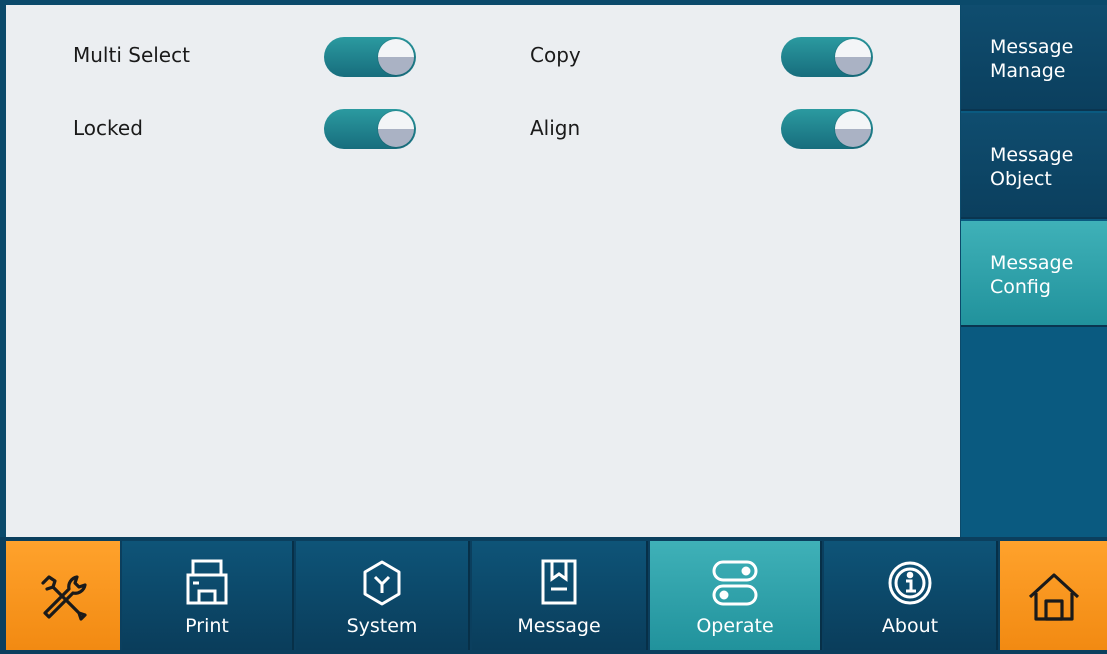 The image size is (1107, 654). What do you see at coordinates (827, 129) in the screenshot?
I see `align-toggle` at bounding box center [827, 129].